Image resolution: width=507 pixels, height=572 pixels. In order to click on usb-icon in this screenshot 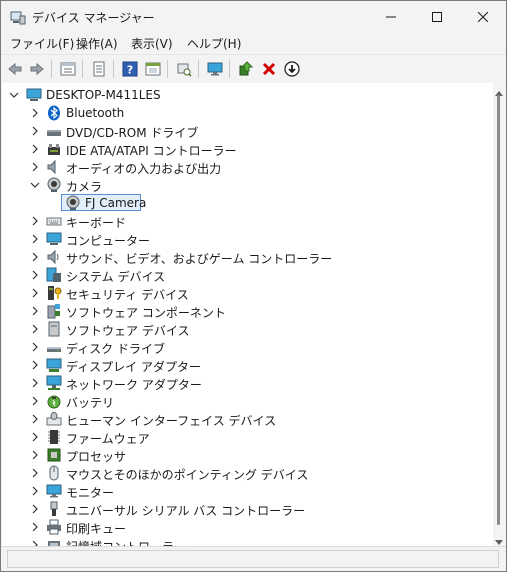, I will do `click(54, 509)`.